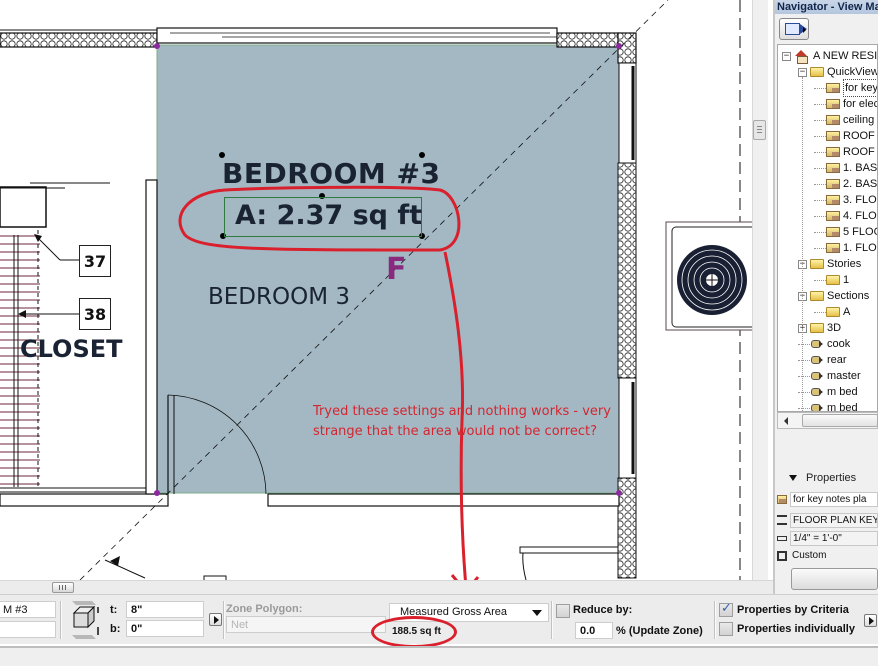 The width and height of the screenshot is (878, 666). What do you see at coordinates (165, 628) in the screenshot?
I see `bottom-height-input` at bounding box center [165, 628].